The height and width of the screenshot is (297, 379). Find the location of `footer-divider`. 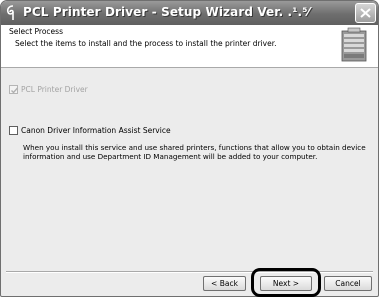

footer-divider is located at coordinates (189, 272).